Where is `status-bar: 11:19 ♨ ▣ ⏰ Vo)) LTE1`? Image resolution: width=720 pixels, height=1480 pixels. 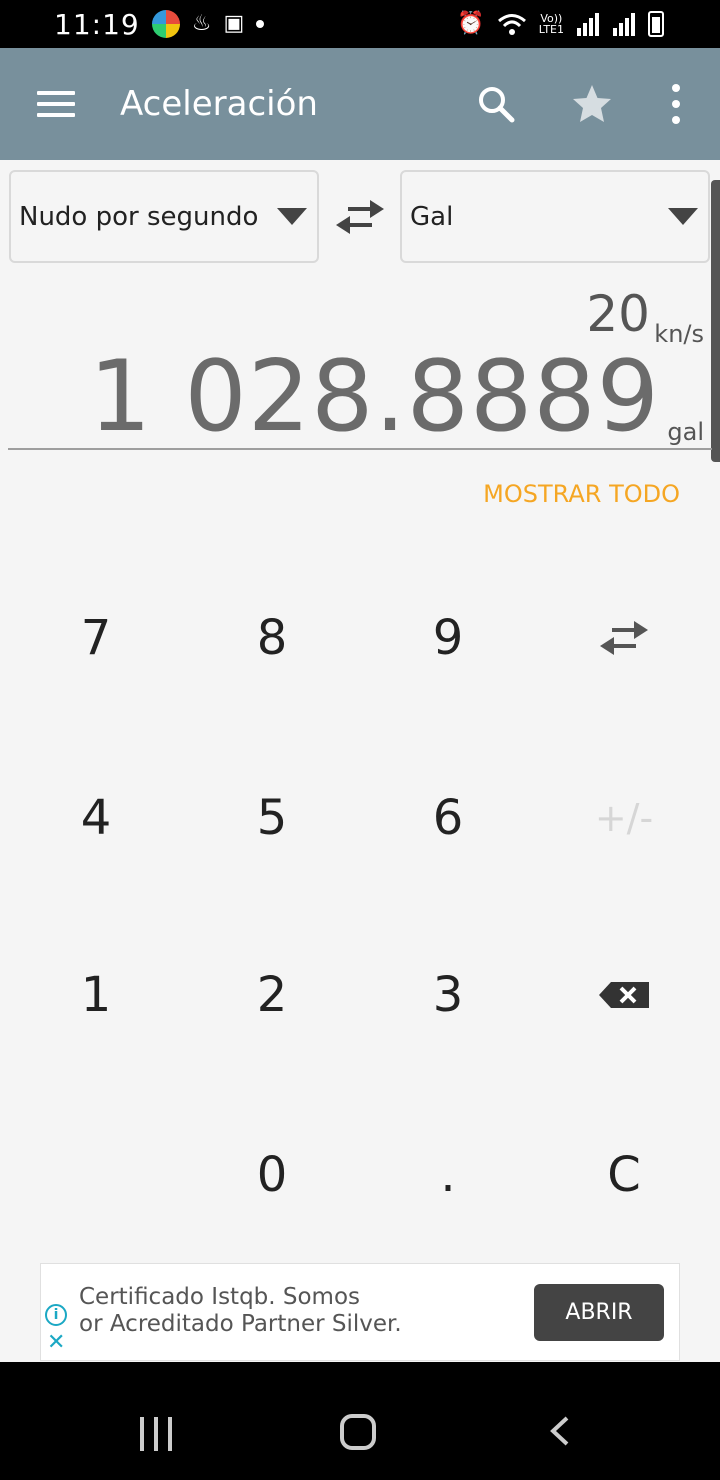
status-bar: 11:19 ♨ ▣ ⏰ Vo)) LTE1 is located at coordinates (360, 24).